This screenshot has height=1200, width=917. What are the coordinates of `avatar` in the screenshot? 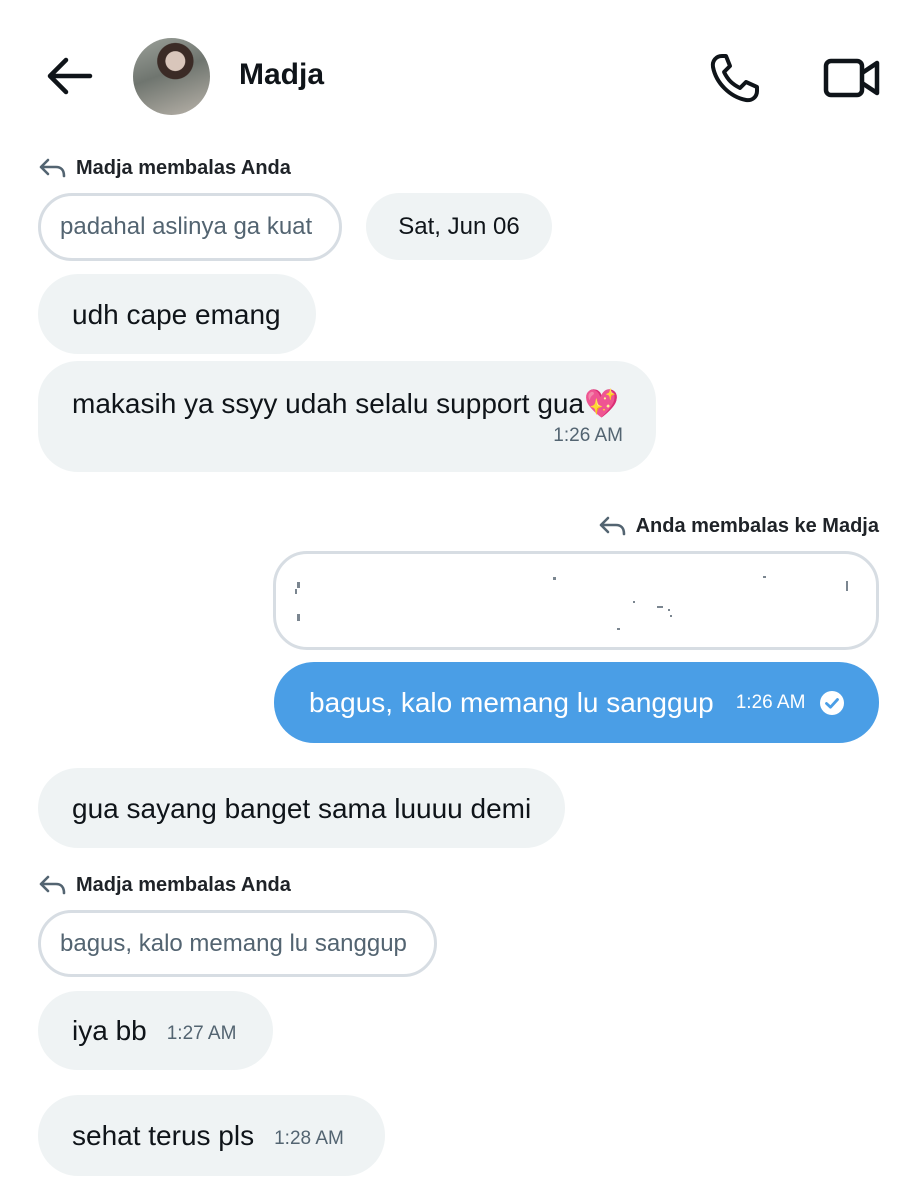 It's located at (171, 76).